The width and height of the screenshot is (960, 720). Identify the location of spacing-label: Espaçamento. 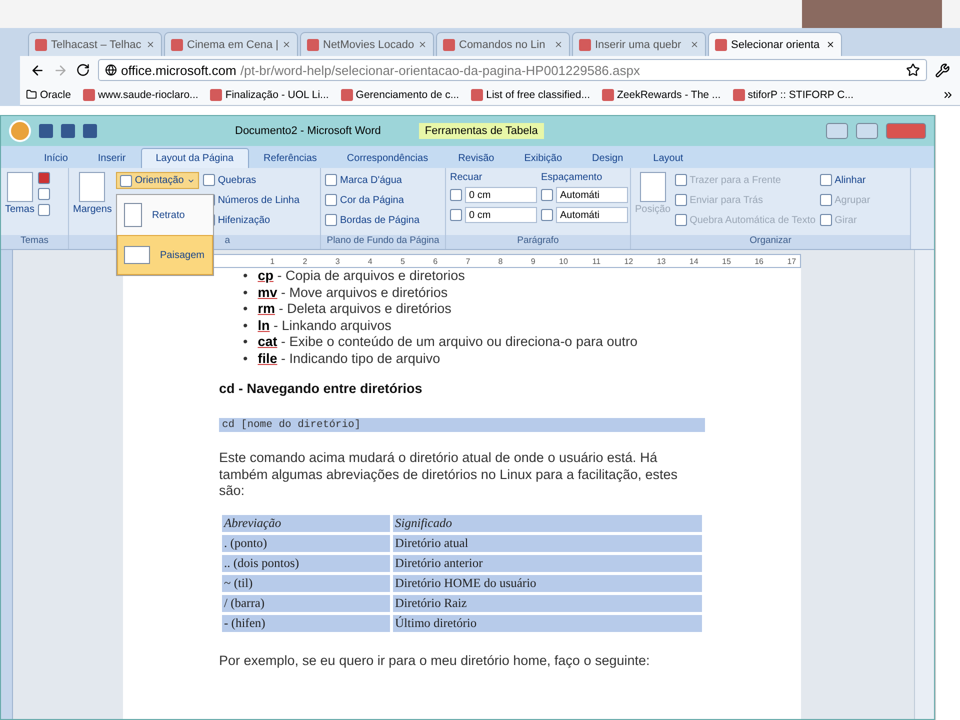
(572, 177).